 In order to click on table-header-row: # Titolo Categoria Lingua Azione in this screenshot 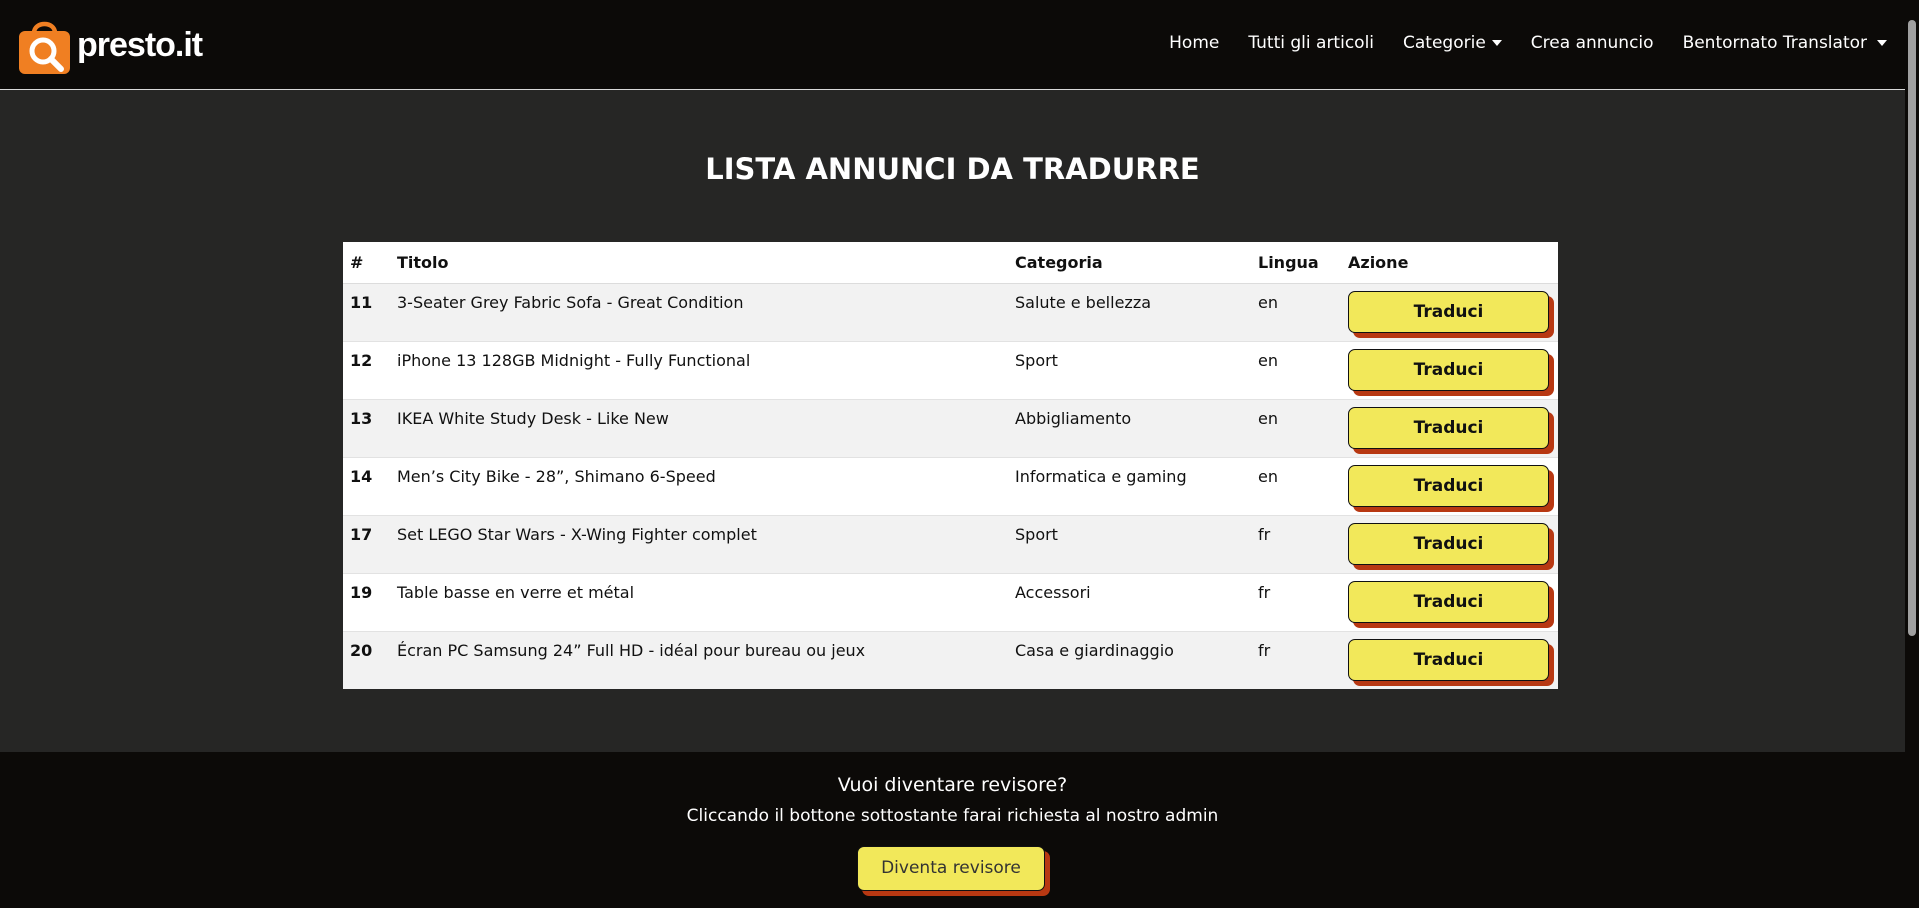, I will do `click(950, 263)`.